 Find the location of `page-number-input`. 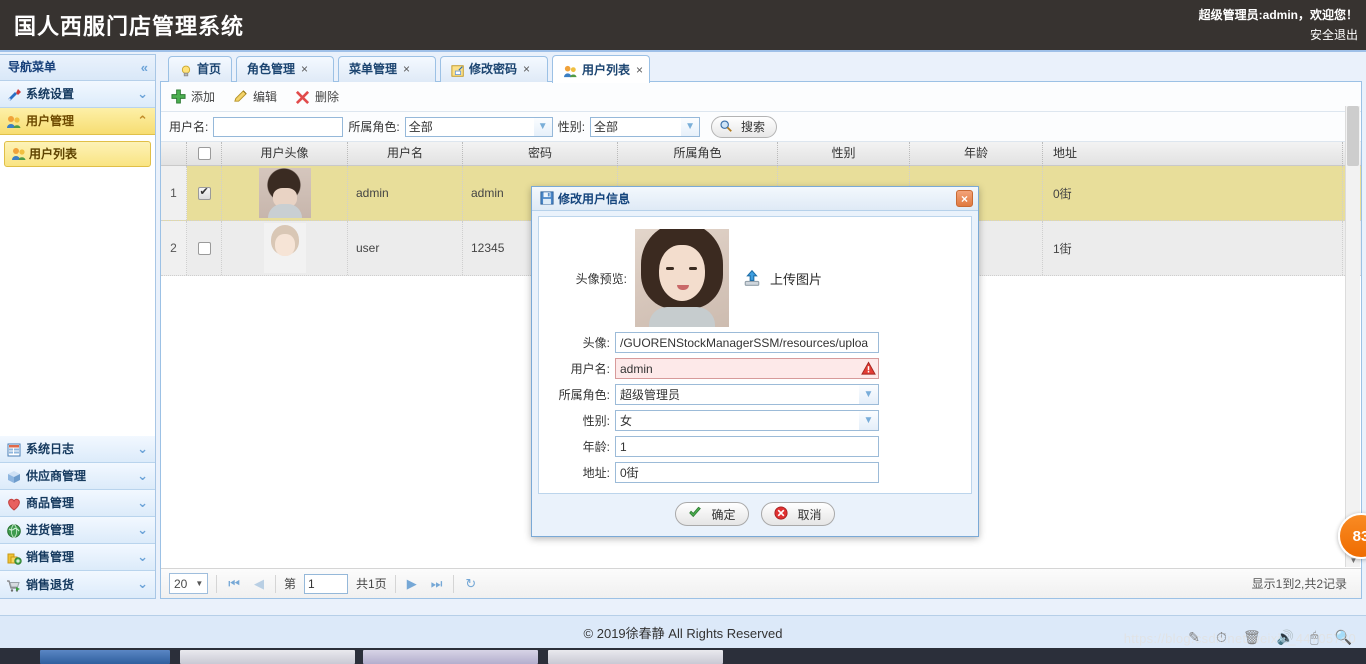

page-number-input is located at coordinates (326, 583).